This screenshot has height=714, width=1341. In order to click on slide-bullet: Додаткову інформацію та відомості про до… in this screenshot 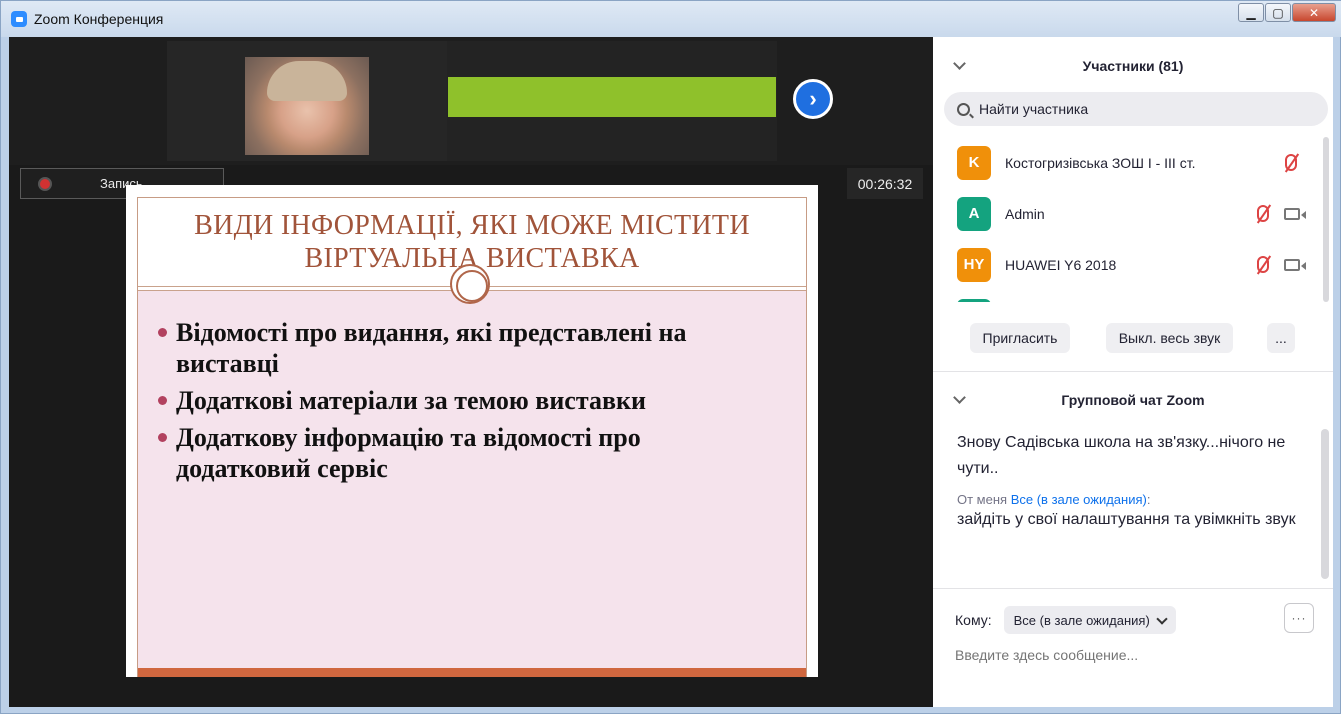, I will do `click(466, 453)`.